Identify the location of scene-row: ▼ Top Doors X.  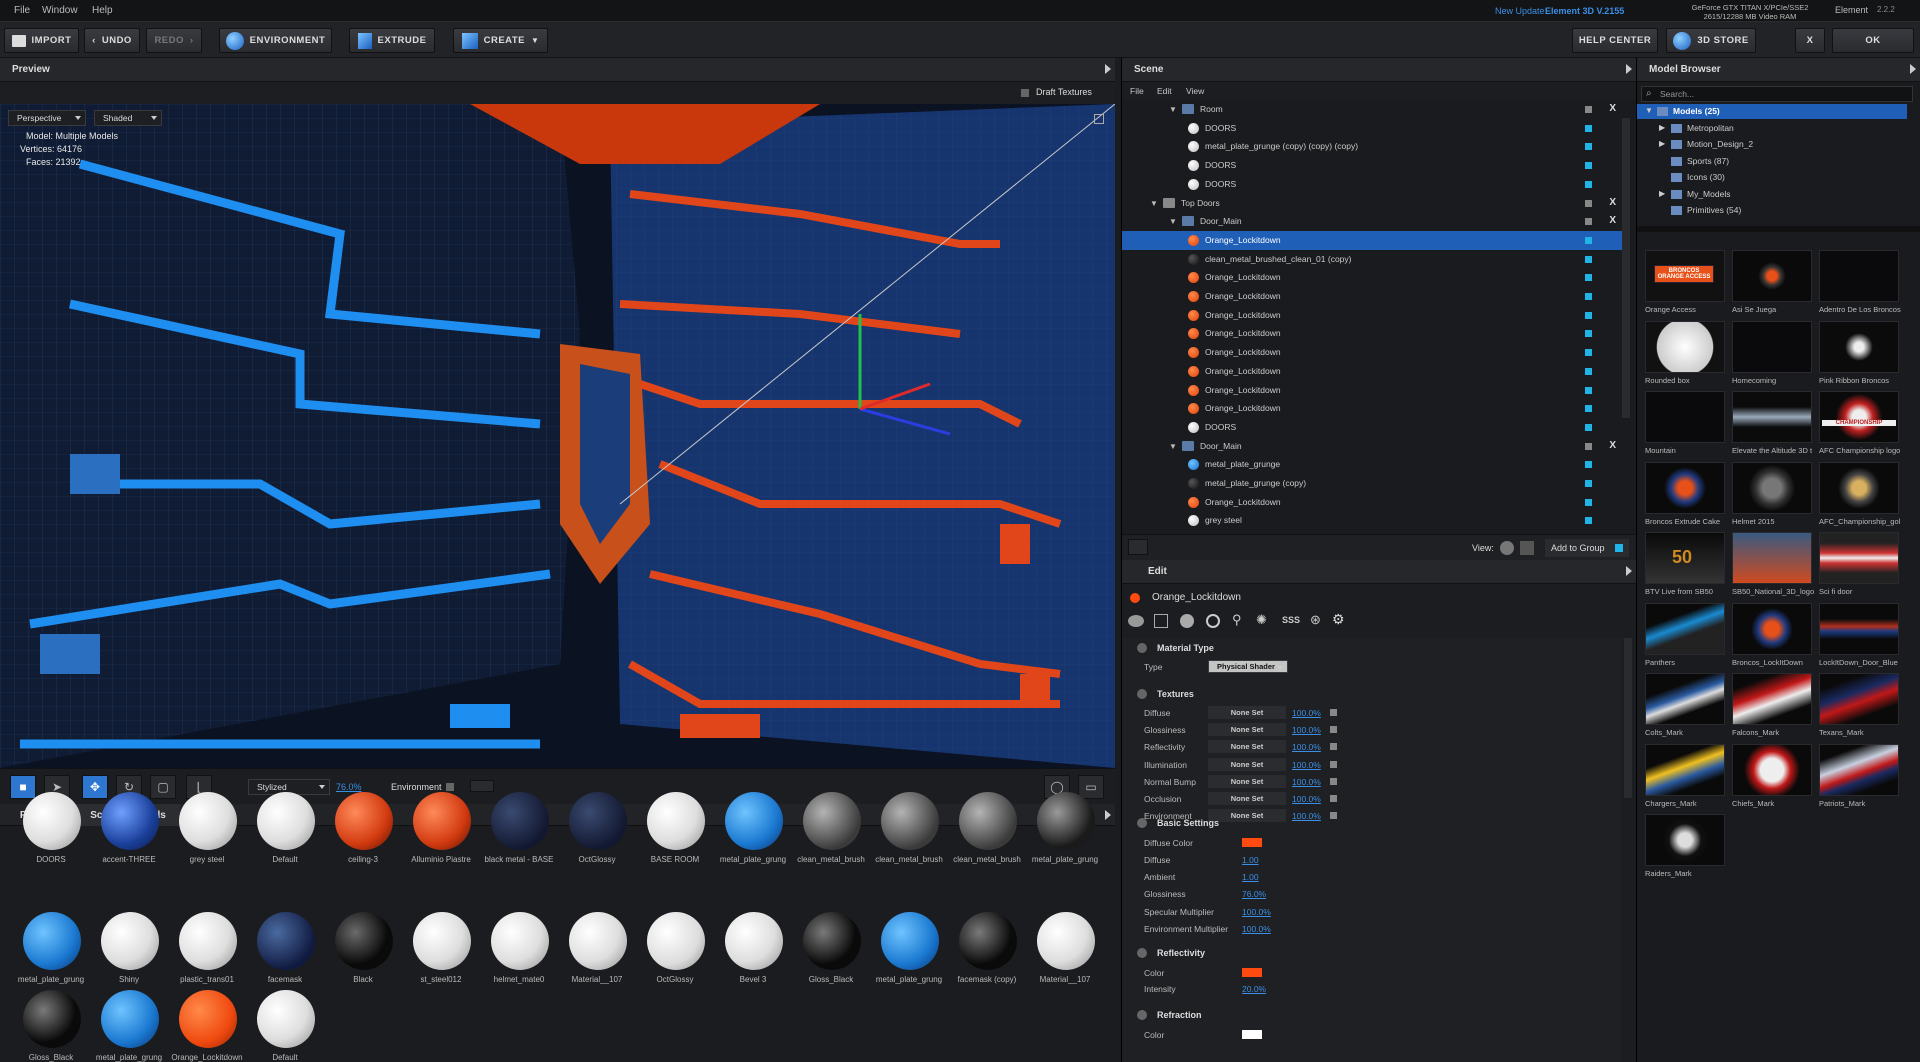
(1372, 203).